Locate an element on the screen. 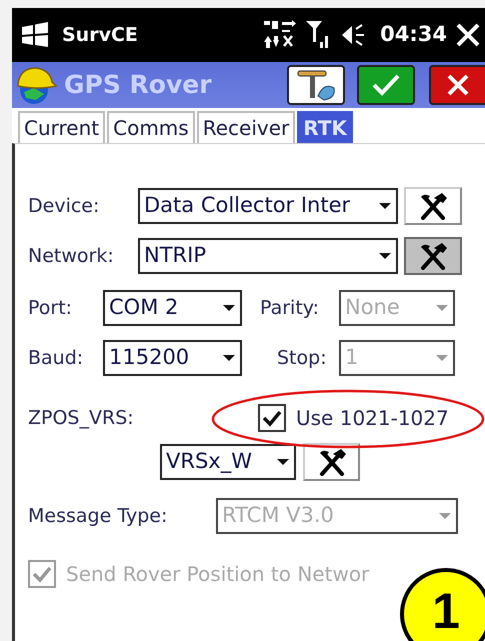  windows-logo-icon is located at coordinates (35, 35).